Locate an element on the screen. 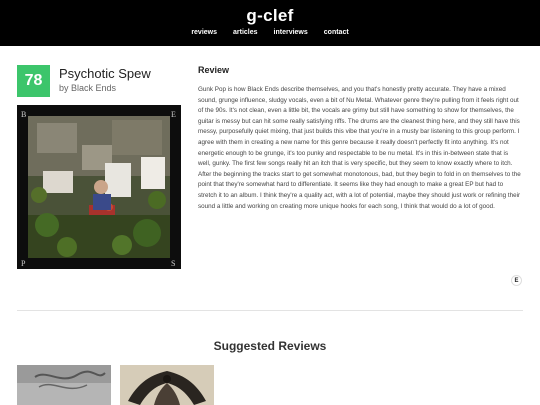 The width and height of the screenshot is (540, 405). cover-letter-br: S is located at coordinates (173, 263).